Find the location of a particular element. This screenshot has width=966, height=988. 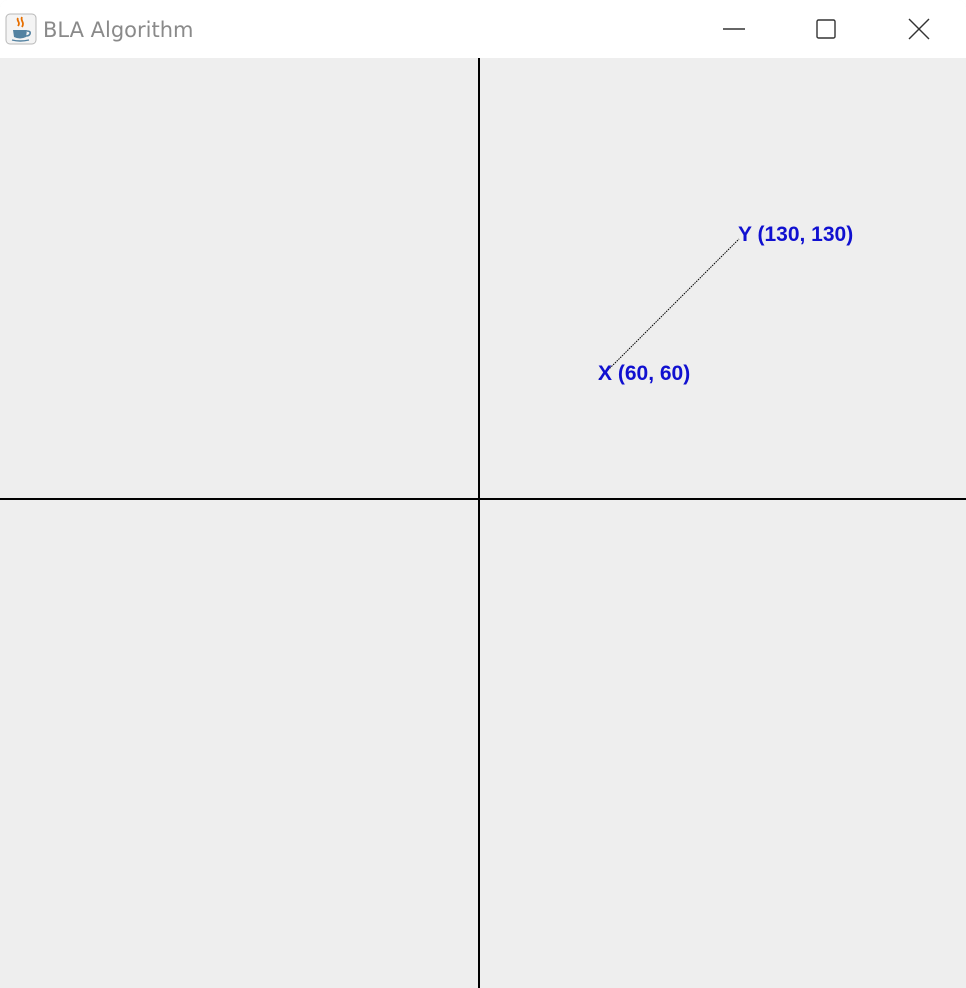

java-coffee-cup-icon is located at coordinates (21, 29).